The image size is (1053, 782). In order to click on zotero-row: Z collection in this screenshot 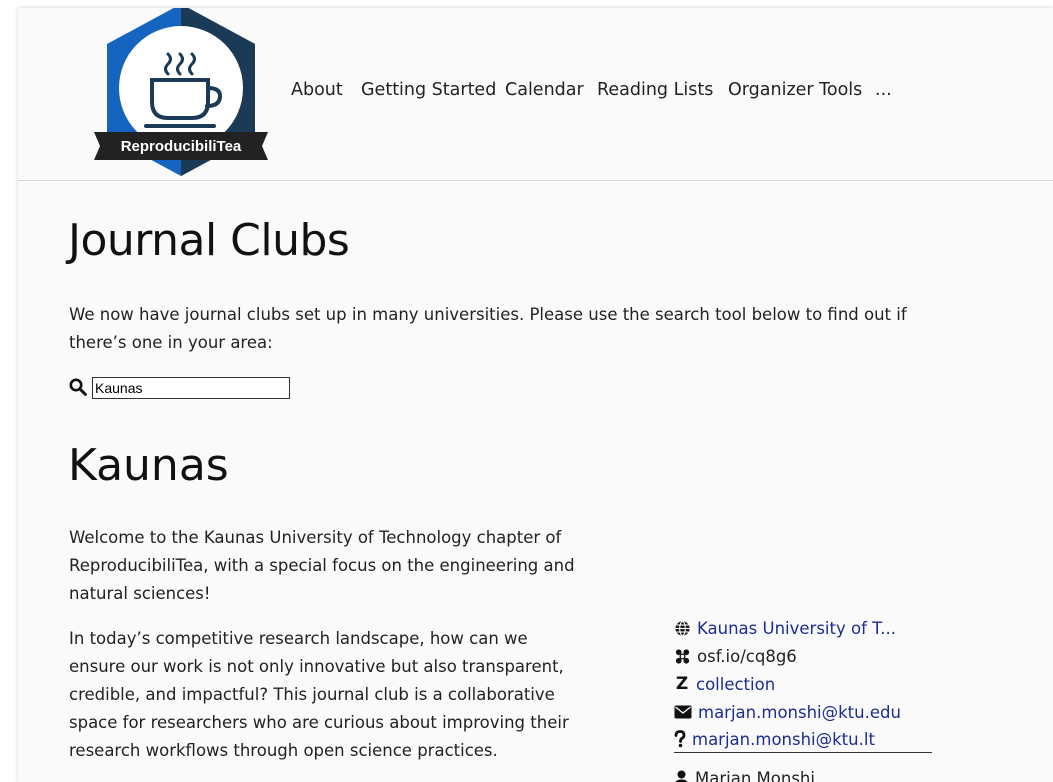, I will do `click(724, 684)`.